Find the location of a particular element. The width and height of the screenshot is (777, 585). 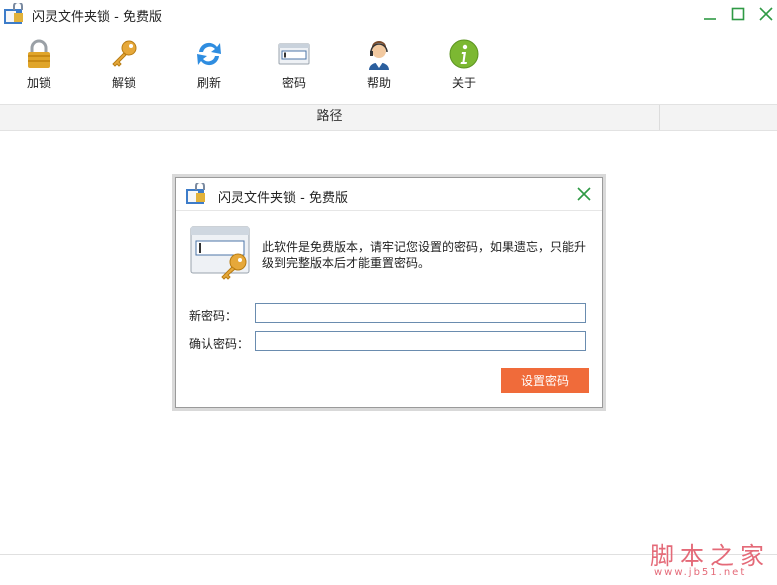

refresh-icon is located at coordinates (209, 54).